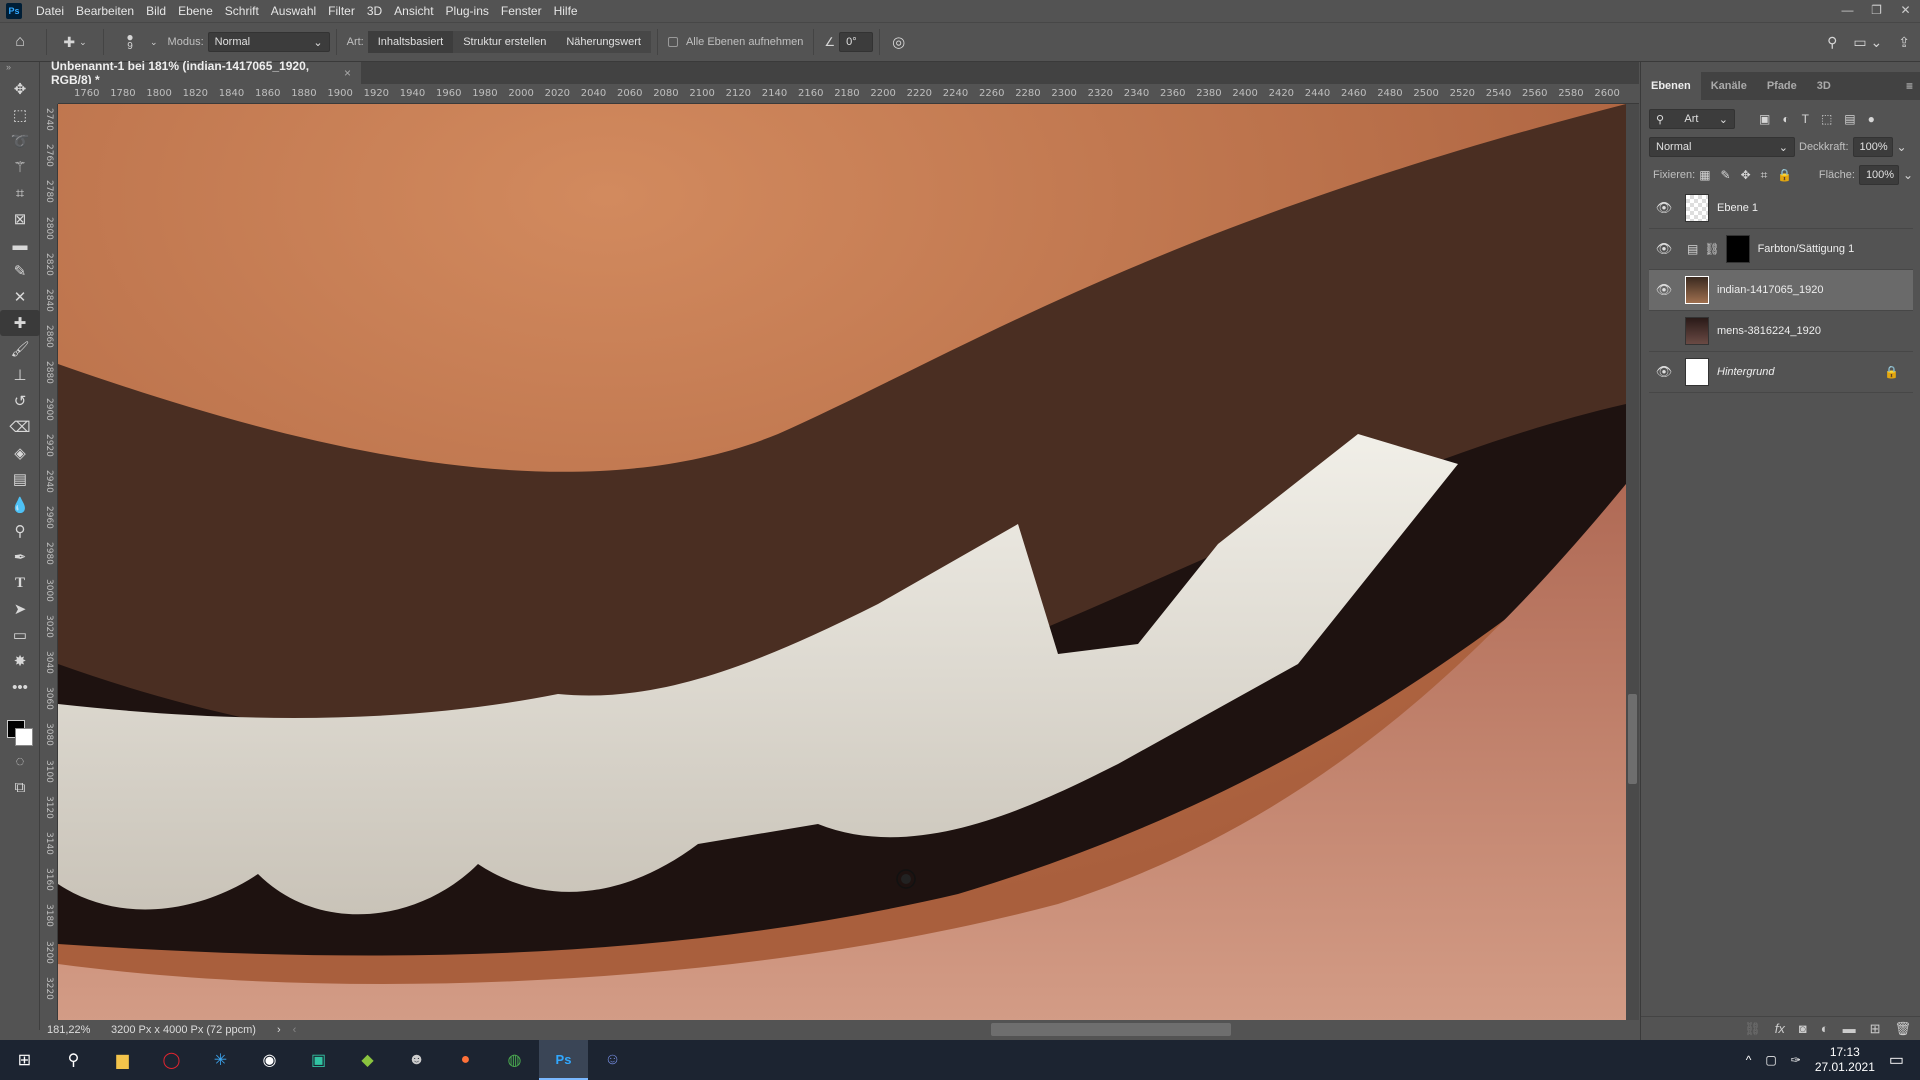  Describe the element at coordinates (20, 167) in the screenshot. I see `magic-wand-tool-icon: ⚚` at that location.